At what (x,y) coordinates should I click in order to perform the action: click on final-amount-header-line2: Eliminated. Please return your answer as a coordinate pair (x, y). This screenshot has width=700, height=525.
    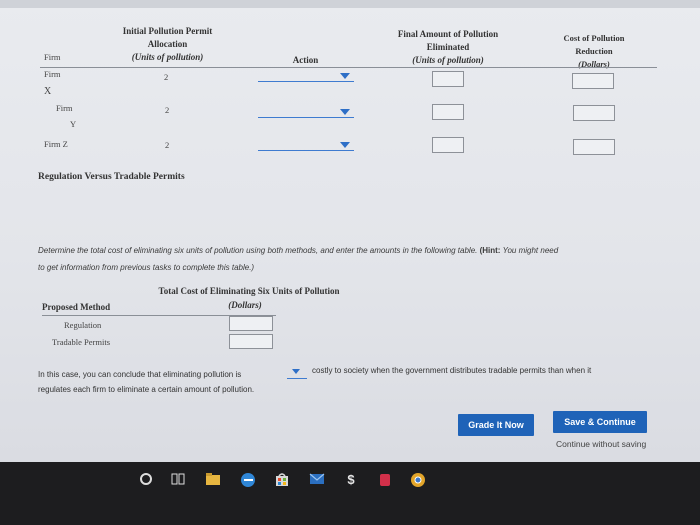
    Looking at the image, I should click on (448, 47).